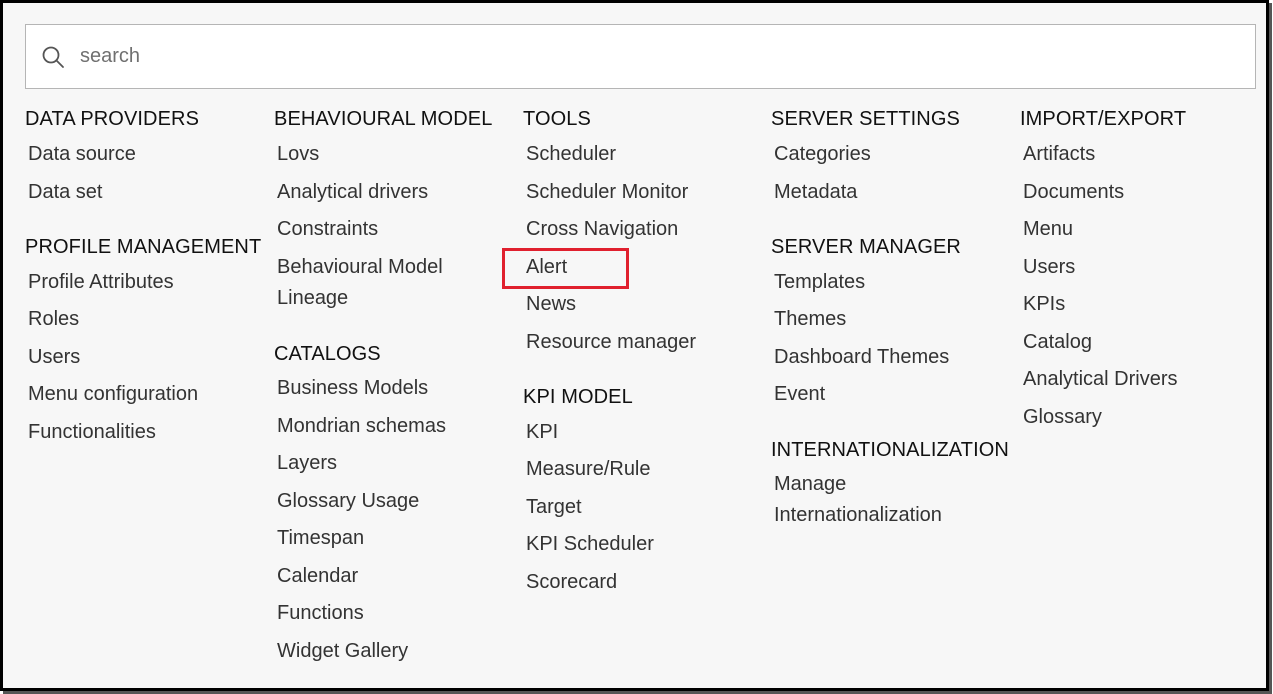  Describe the element at coordinates (320, 538) in the screenshot. I see `menu-item-timespan: Timespan` at that location.